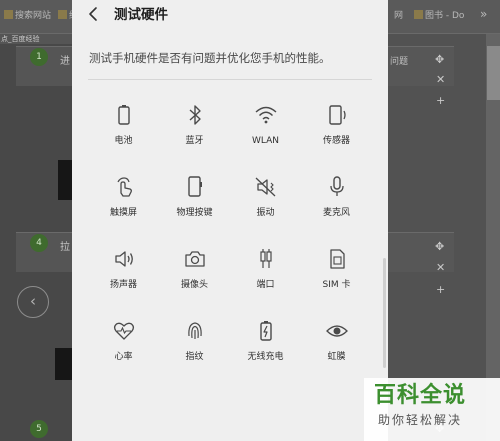  I want to click on test-item-label: 振动, so click(265, 213).